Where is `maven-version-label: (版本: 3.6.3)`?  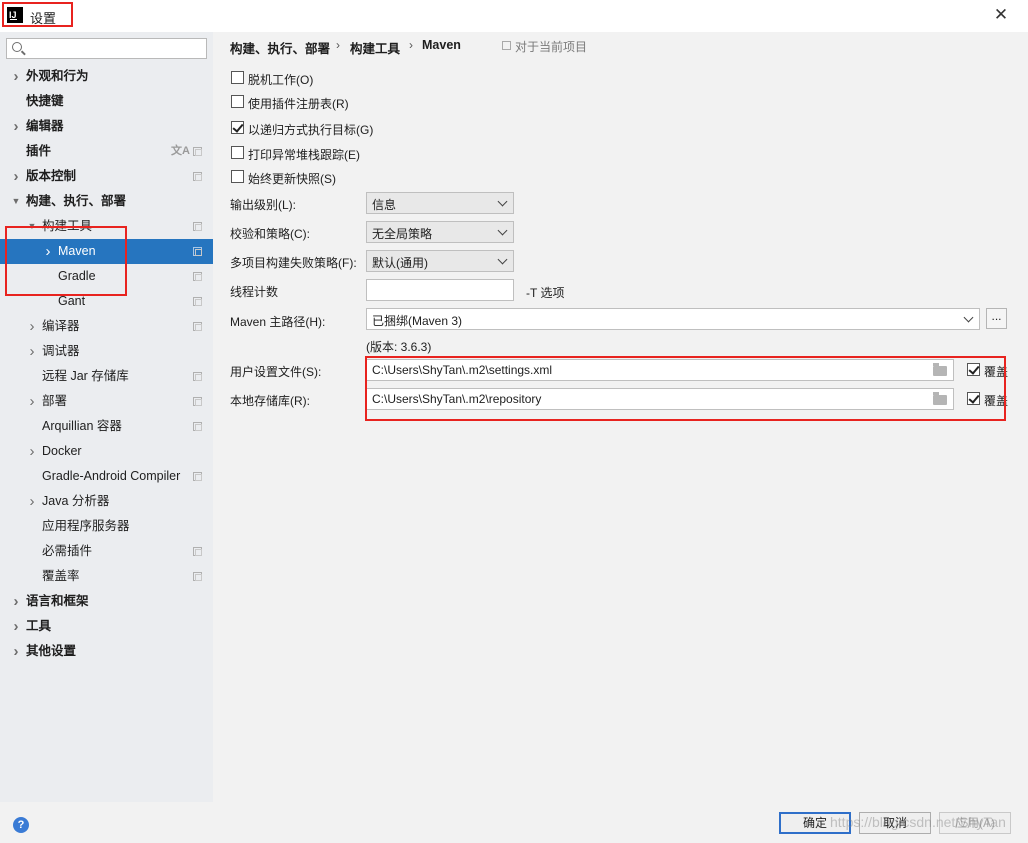 maven-version-label: (版本: 3.6.3) is located at coordinates (399, 347).